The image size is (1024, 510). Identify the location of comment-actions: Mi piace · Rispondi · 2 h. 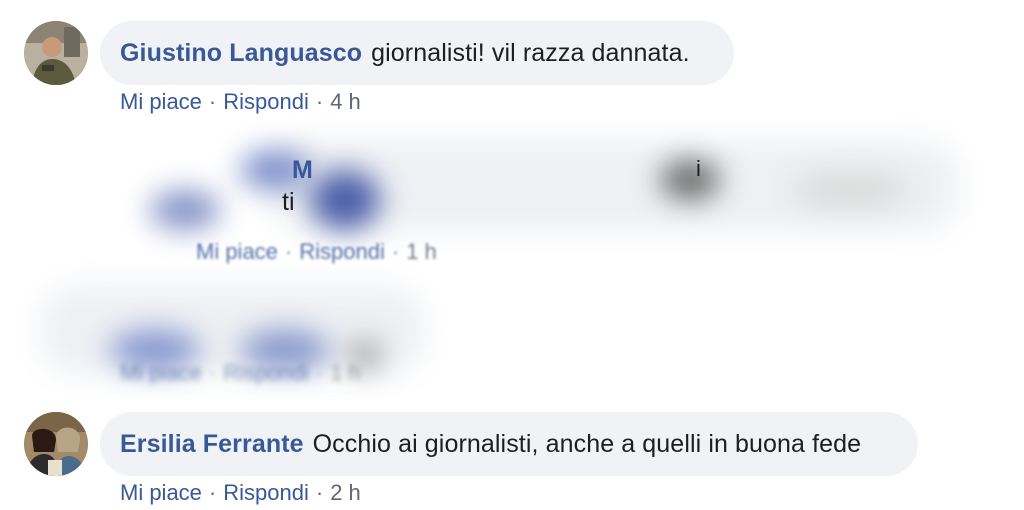
(240, 493).